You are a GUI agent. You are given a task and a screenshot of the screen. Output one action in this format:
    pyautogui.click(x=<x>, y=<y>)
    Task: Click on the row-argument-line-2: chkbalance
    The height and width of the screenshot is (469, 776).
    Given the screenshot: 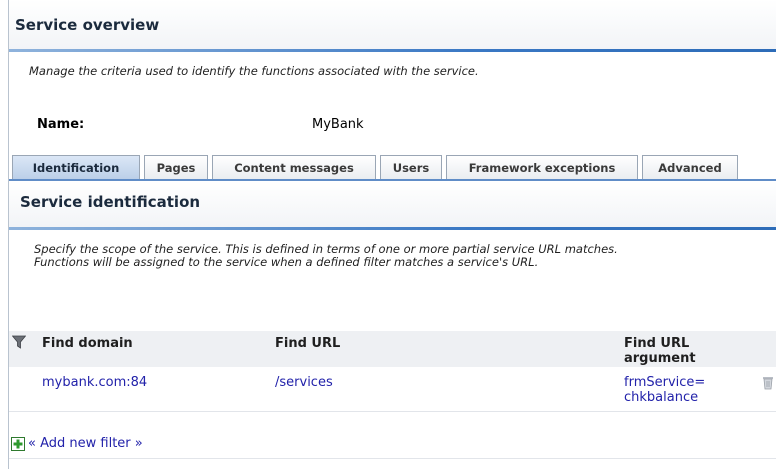 What is the action you would take?
    pyautogui.click(x=661, y=397)
    